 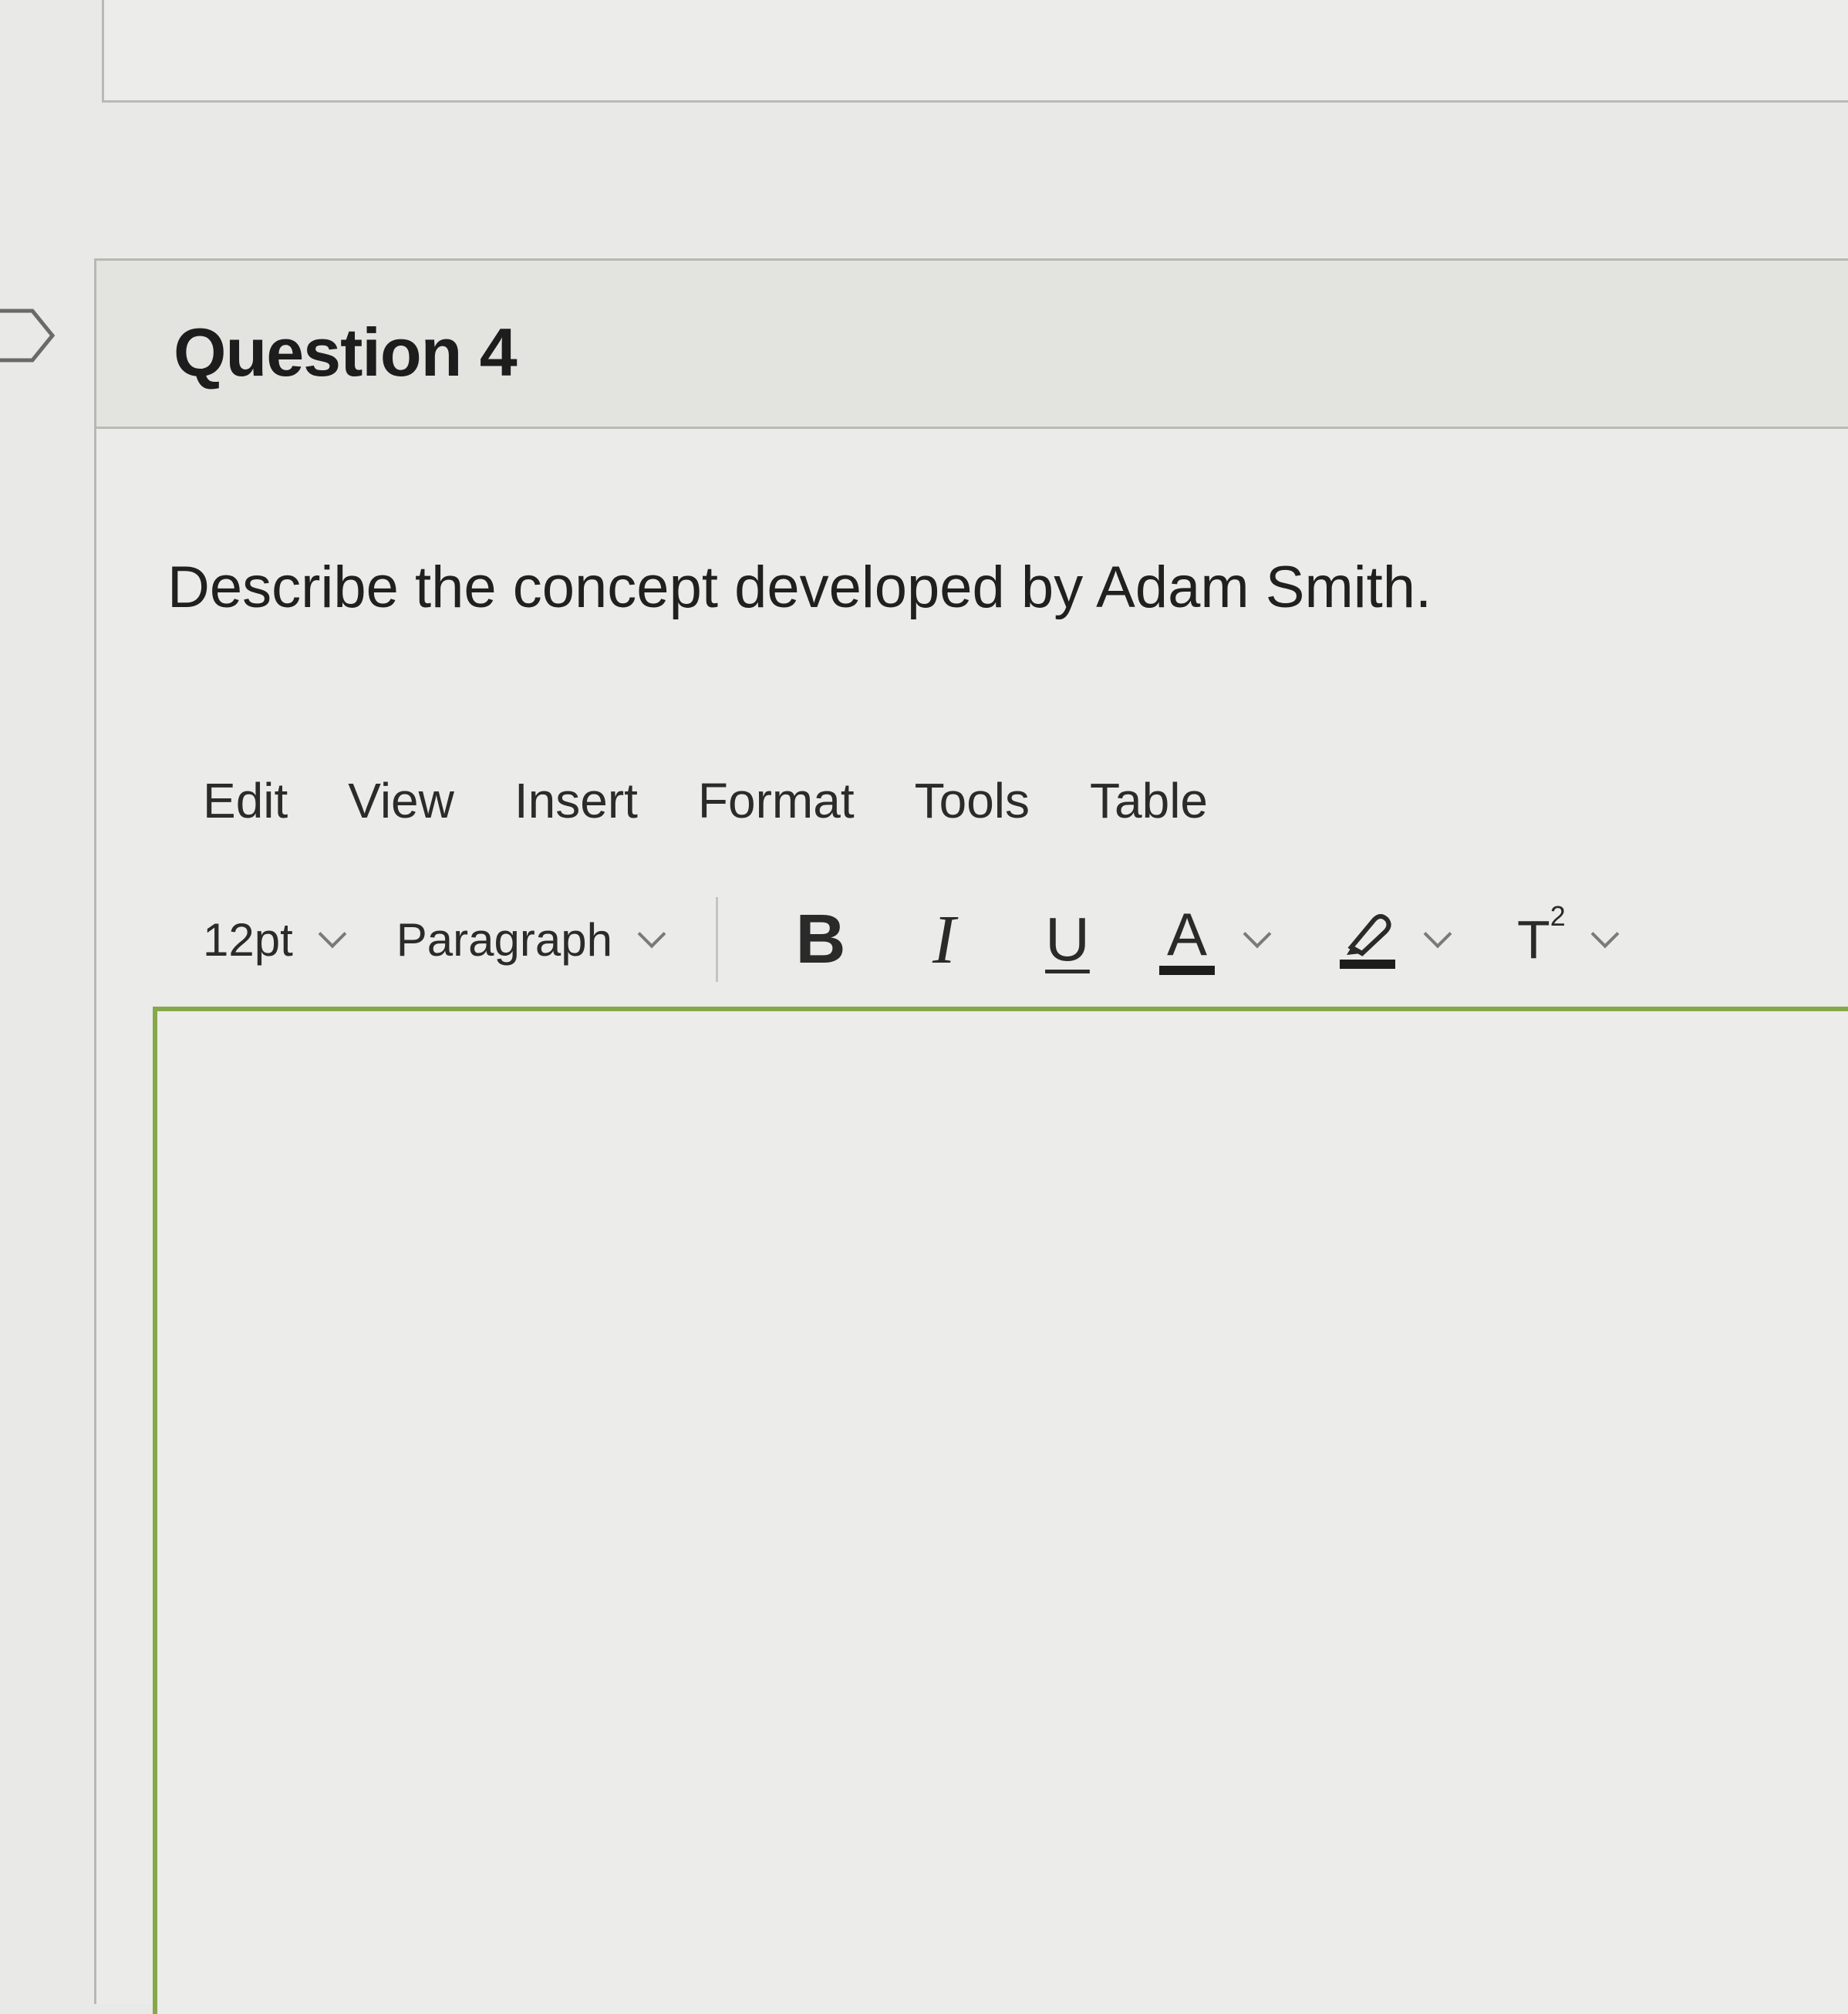 I want to click on superscript-icon: T2, so click(x=1541, y=935).